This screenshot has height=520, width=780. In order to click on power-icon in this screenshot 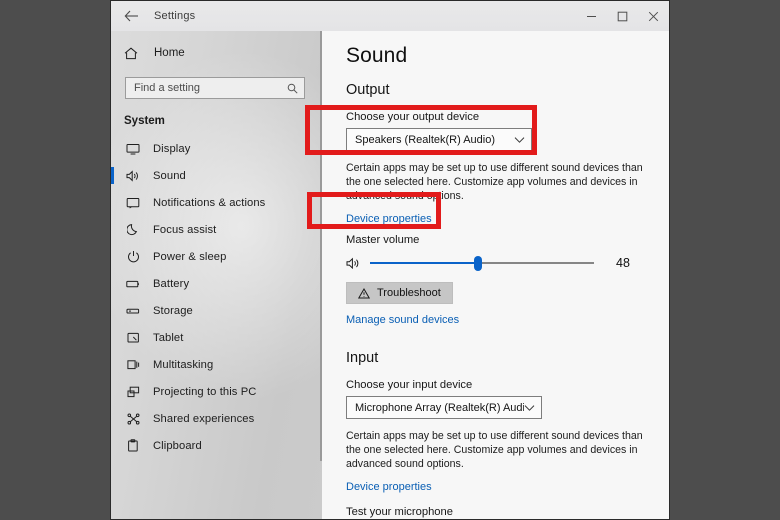, I will do `click(133, 256)`.